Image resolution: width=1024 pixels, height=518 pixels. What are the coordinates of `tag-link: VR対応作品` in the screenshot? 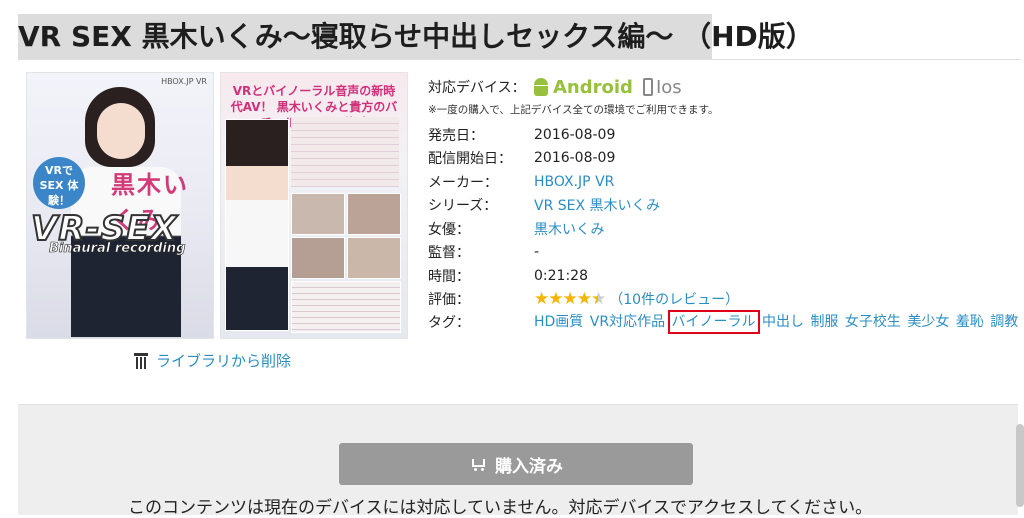 It's located at (627, 322).